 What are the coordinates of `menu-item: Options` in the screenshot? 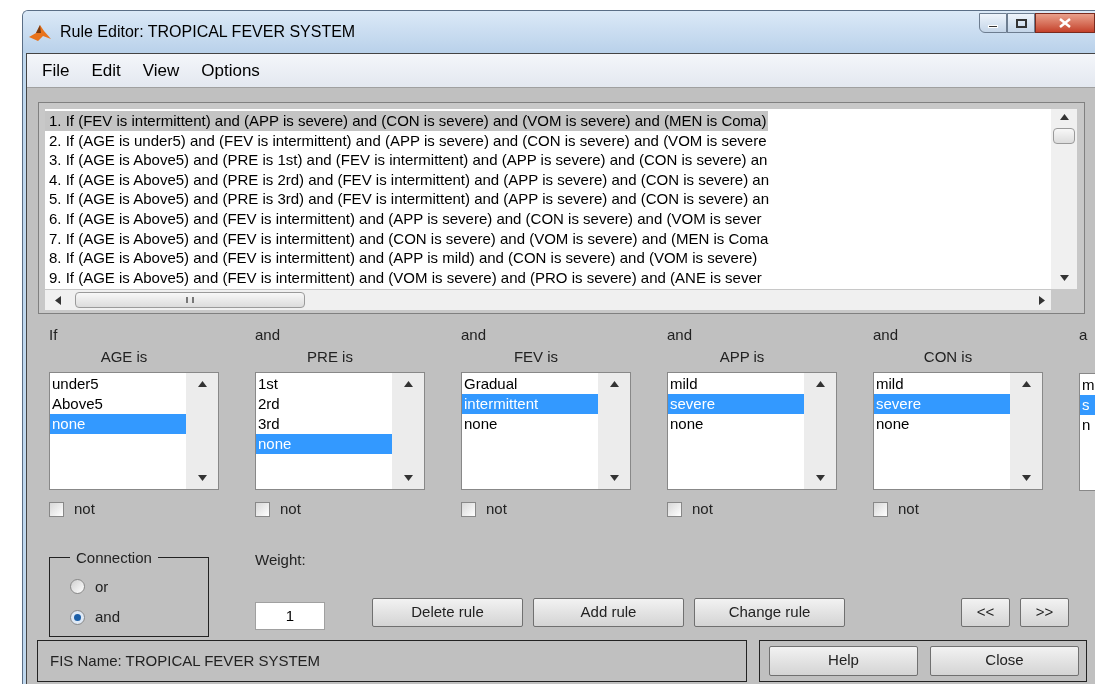 It's located at (230, 70).